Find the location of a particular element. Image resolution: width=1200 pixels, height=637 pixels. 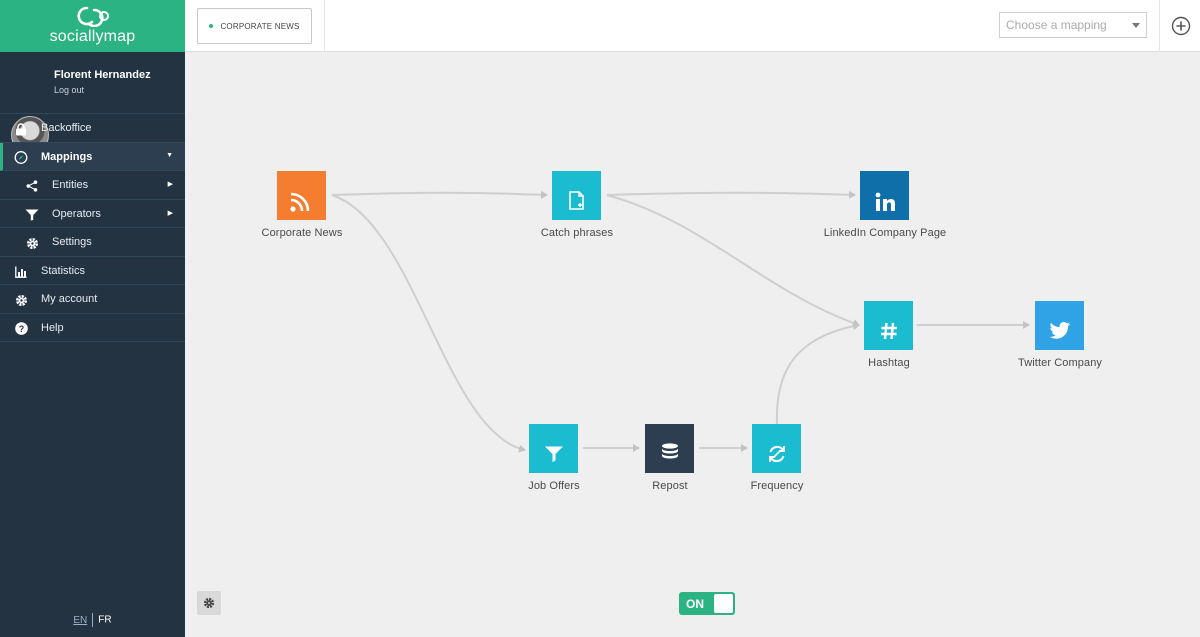

node-label: Hashtag is located at coordinates (889, 363).